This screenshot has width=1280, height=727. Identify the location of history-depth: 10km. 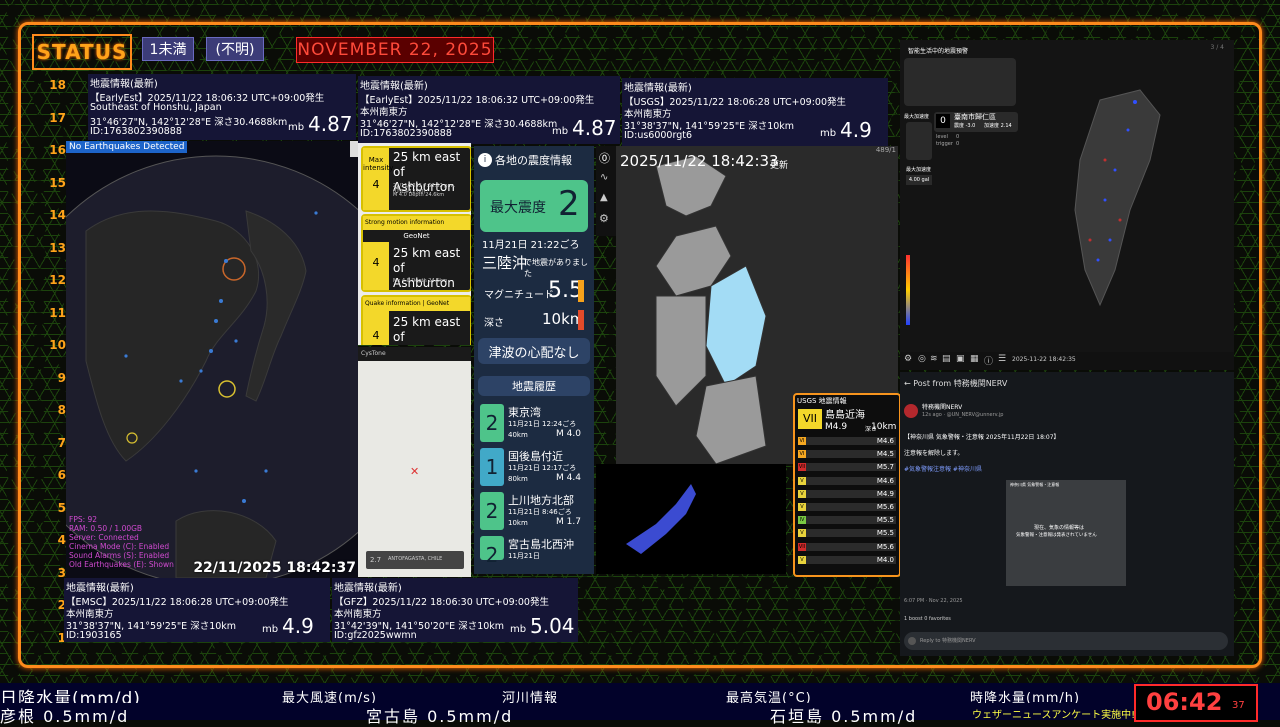
(518, 523).